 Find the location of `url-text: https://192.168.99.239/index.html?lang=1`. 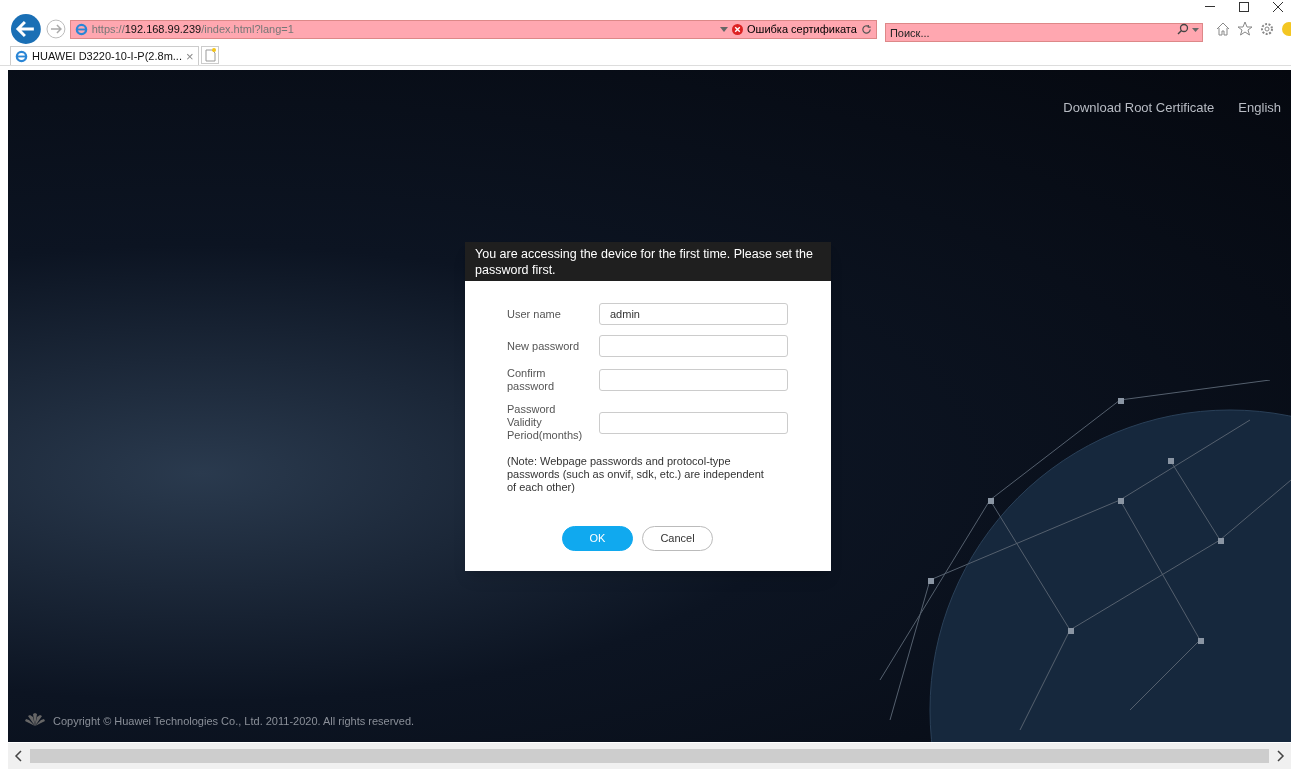

url-text: https://192.168.99.239/index.html?lang=1 is located at coordinates (192, 29).